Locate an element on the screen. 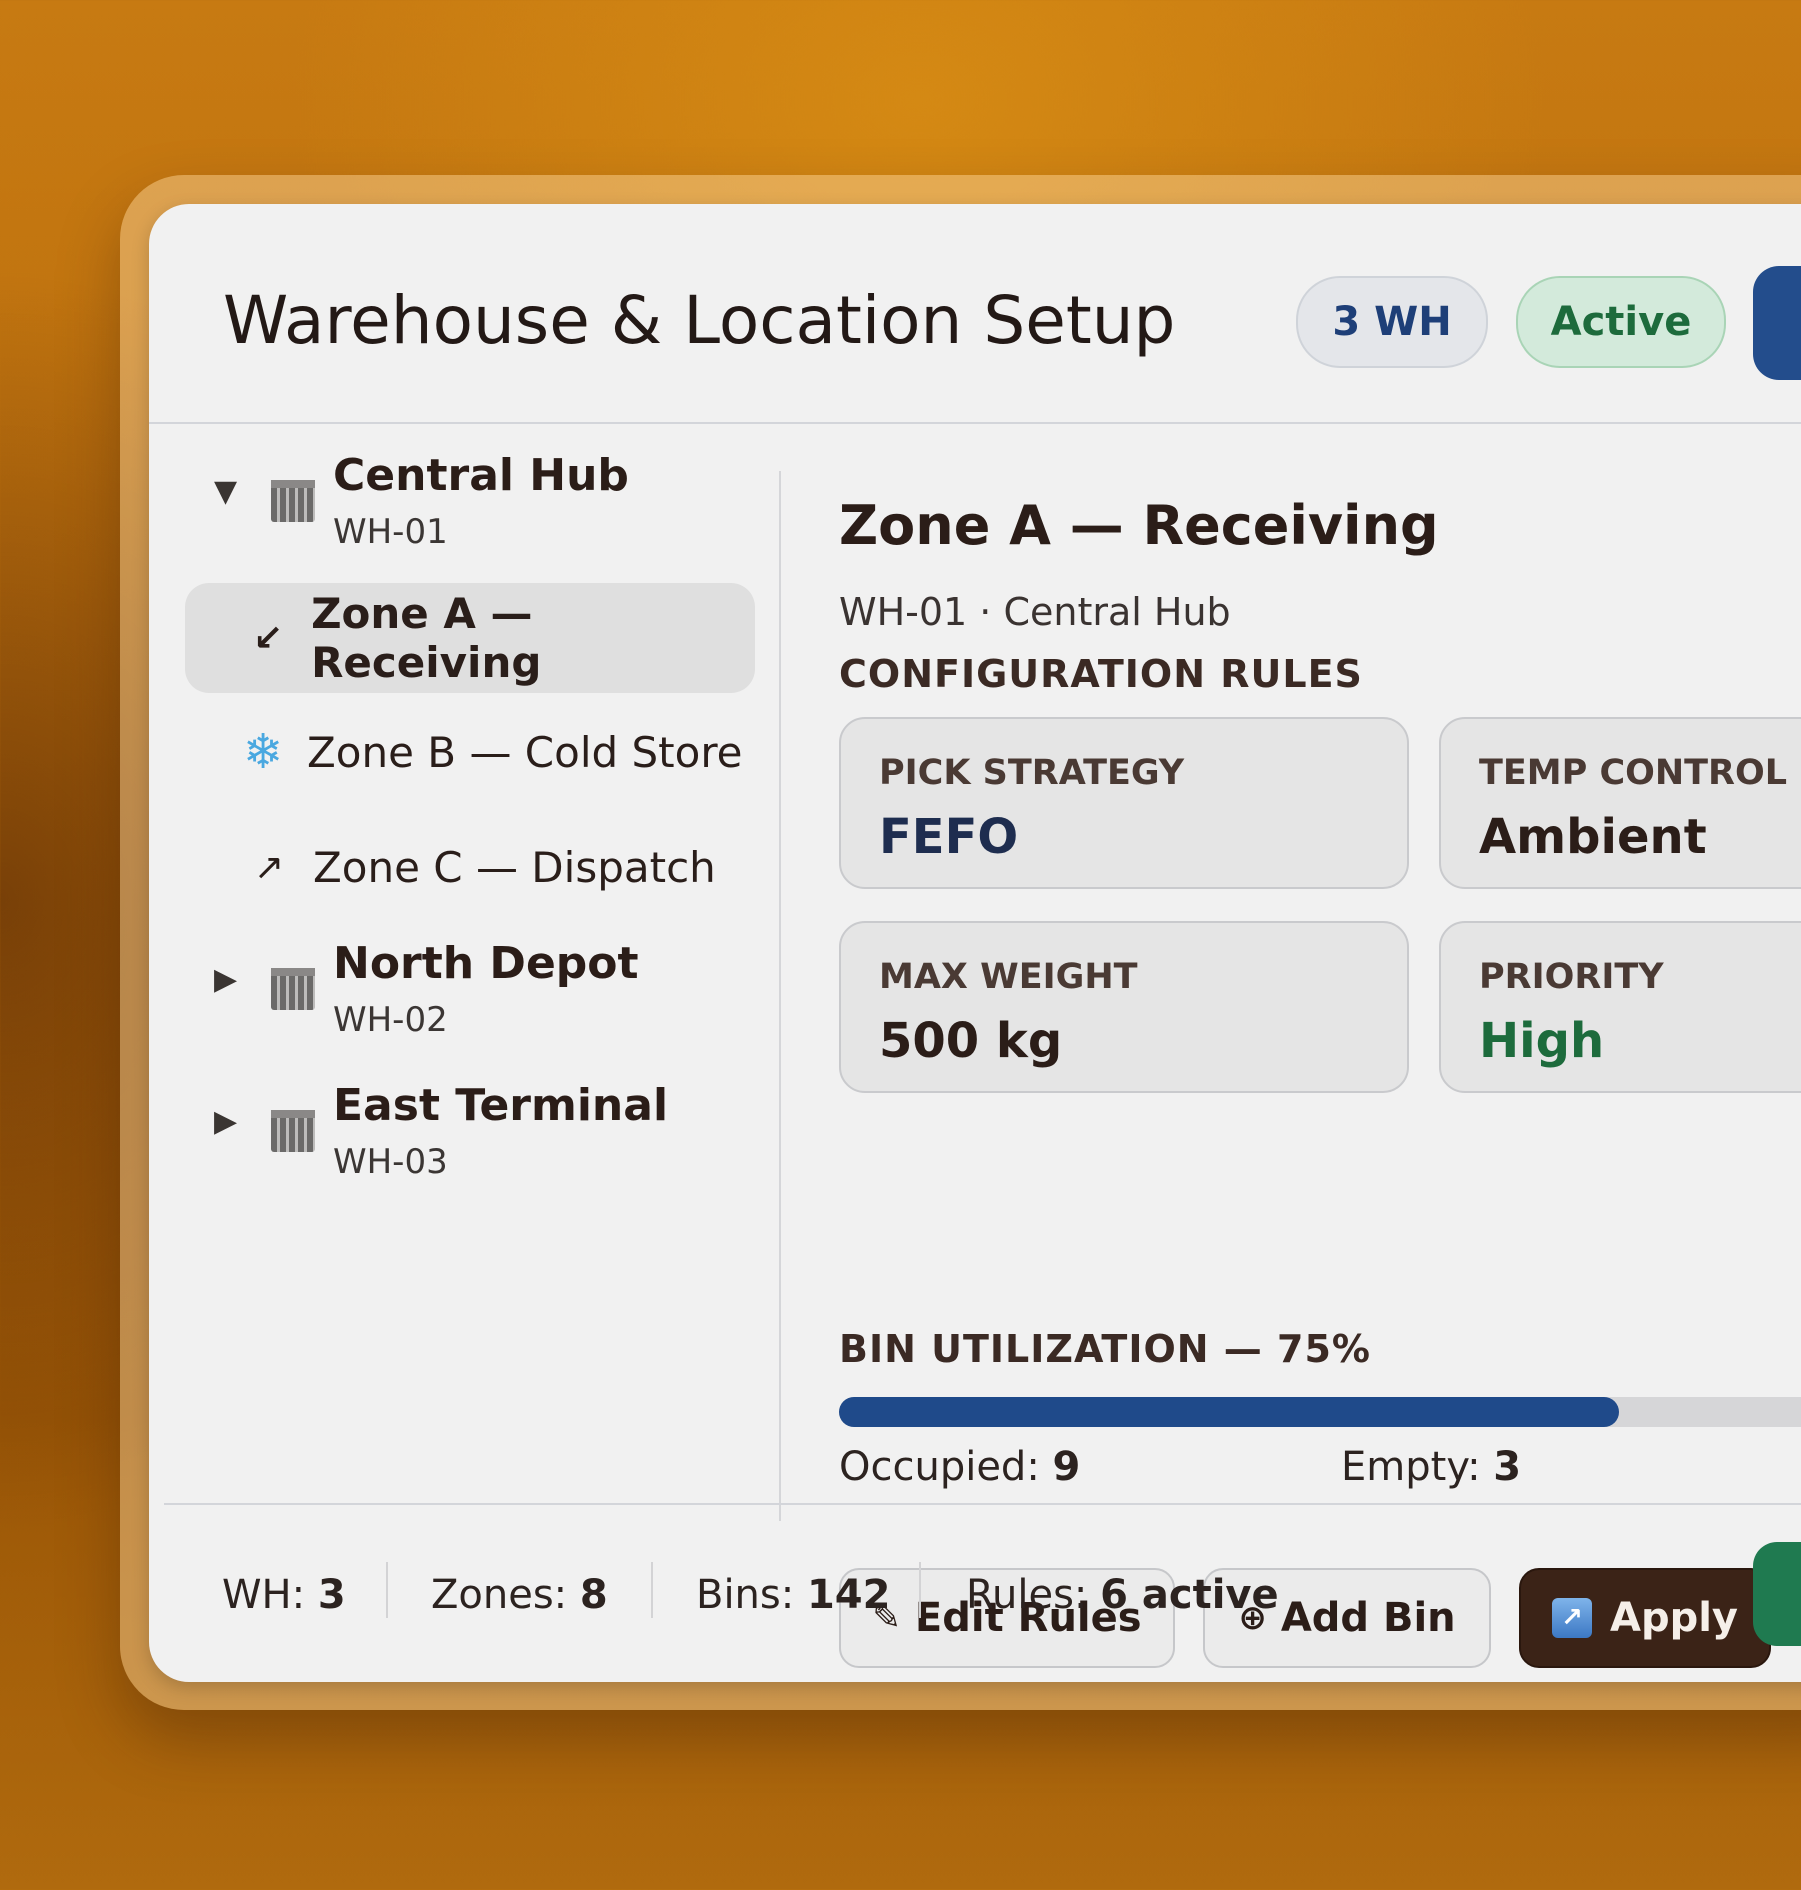 This screenshot has height=1890, width=1801. arrow-up-right-icon: ↗ is located at coordinates (269, 867).